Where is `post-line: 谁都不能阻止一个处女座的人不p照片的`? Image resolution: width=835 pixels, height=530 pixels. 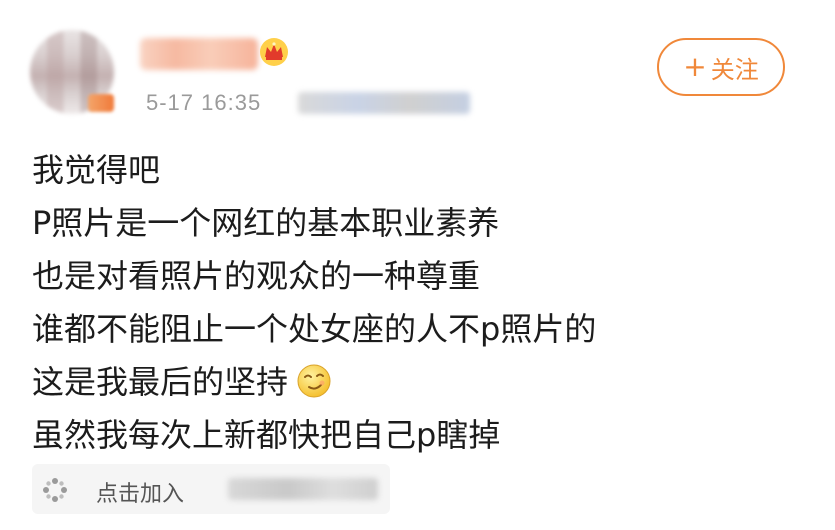
post-line: 谁都不能阻止一个处女座的人不p照片的 is located at coordinates (314, 329).